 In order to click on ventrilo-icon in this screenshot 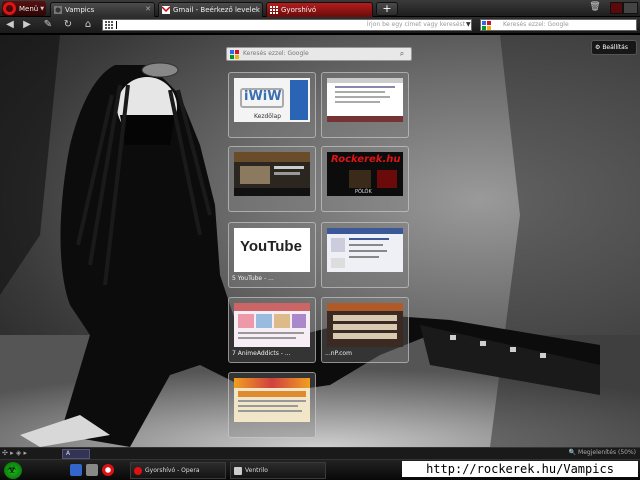, I will do `click(238, 471)`.